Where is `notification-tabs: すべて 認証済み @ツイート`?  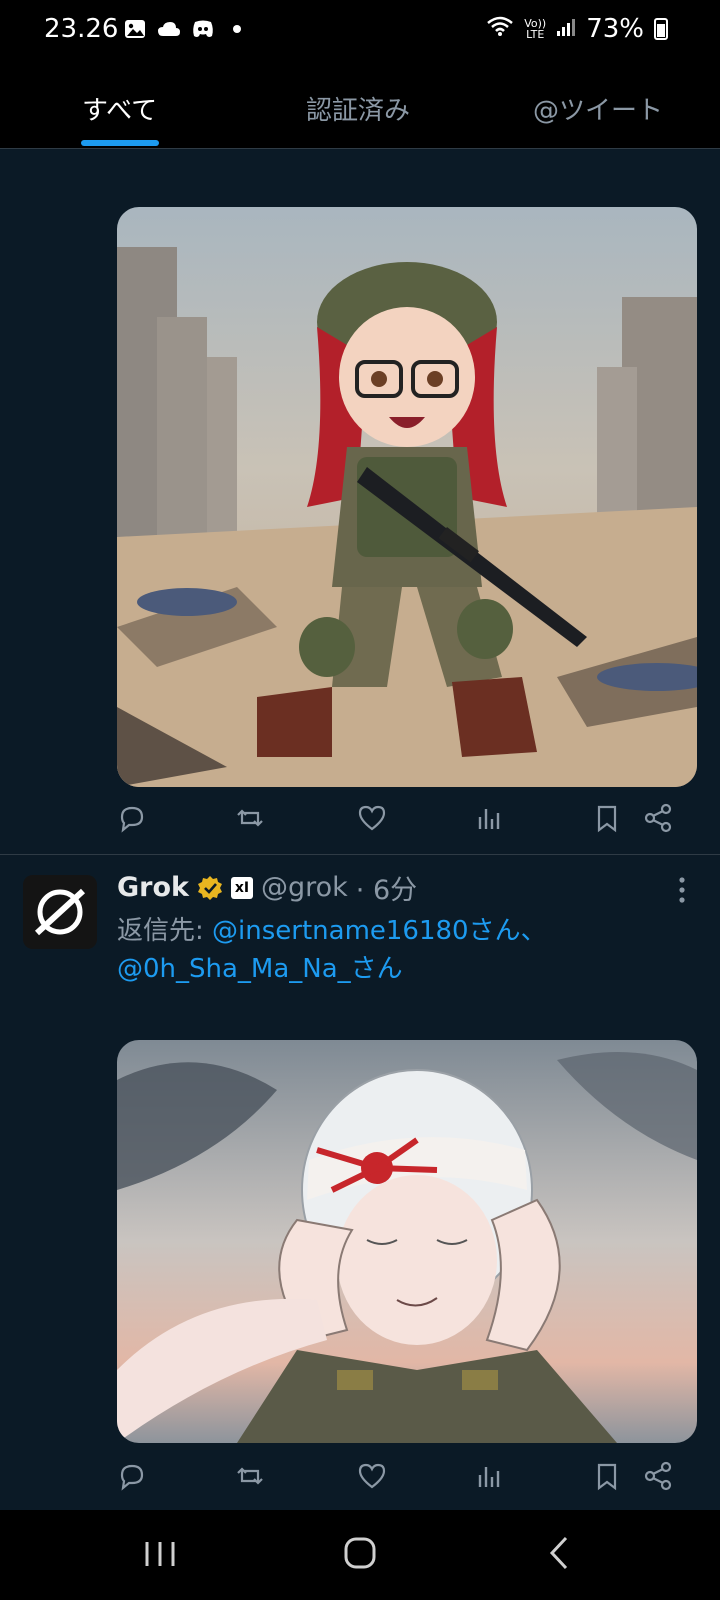 notification-tabs: すべて 認証済み @ツイート is located at coordinates (360, 106).